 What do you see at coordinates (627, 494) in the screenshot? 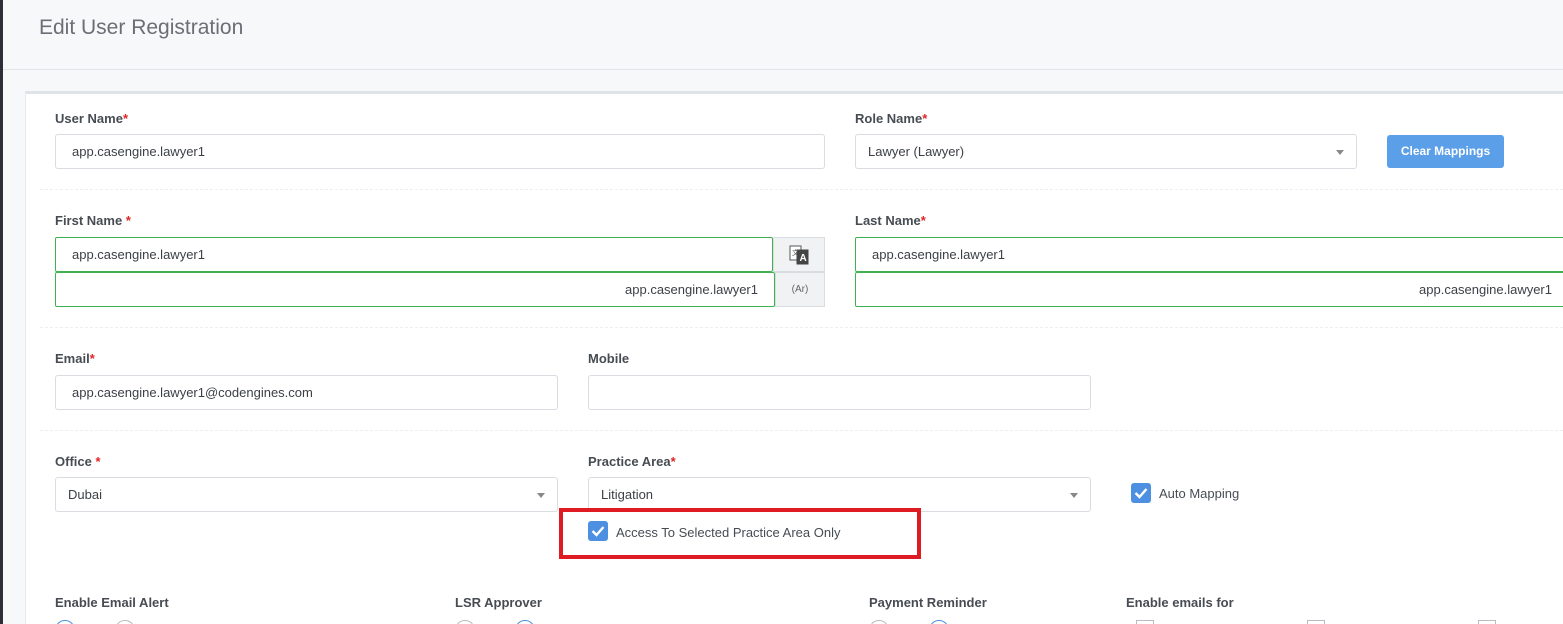
I see `practice-area-value: Litigation` at bounding box center [627, 494].